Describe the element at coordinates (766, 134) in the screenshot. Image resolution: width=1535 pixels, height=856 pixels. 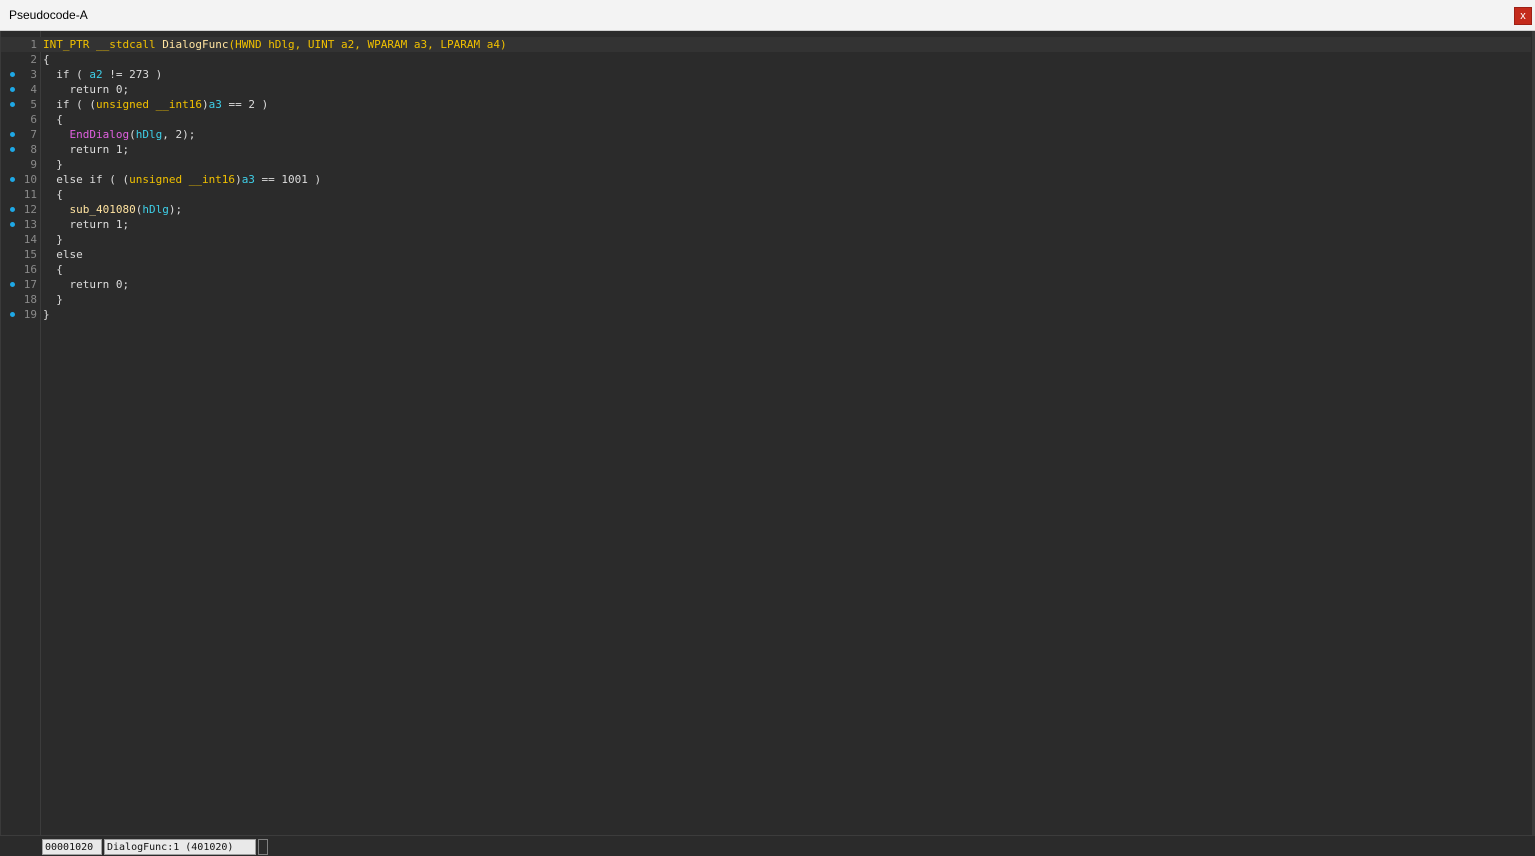
I see `code-line: 7 EndDialog(hDlg, 2);` at that location.